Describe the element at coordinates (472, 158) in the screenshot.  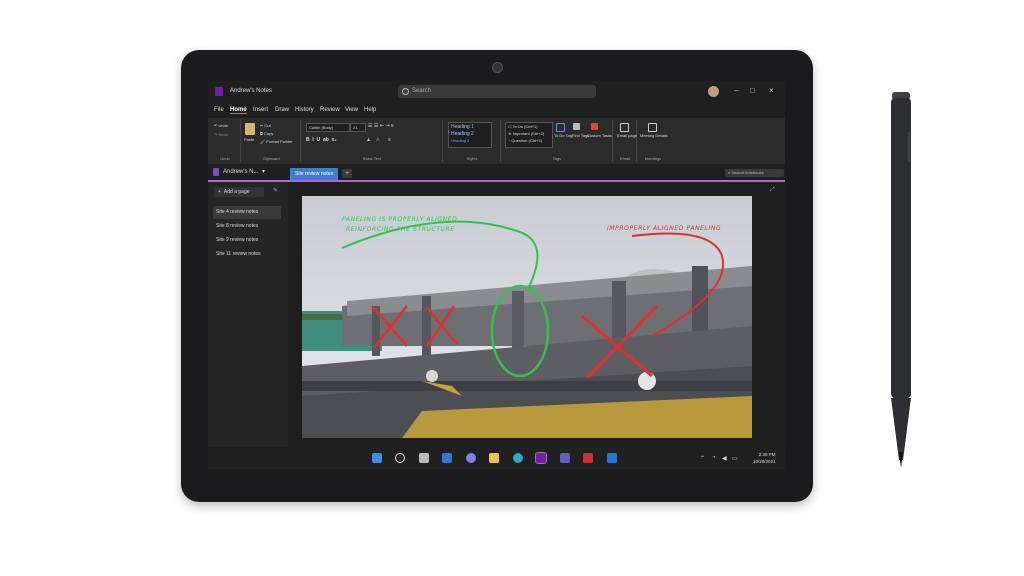
I see `styles-group-label: Styles` at that location.